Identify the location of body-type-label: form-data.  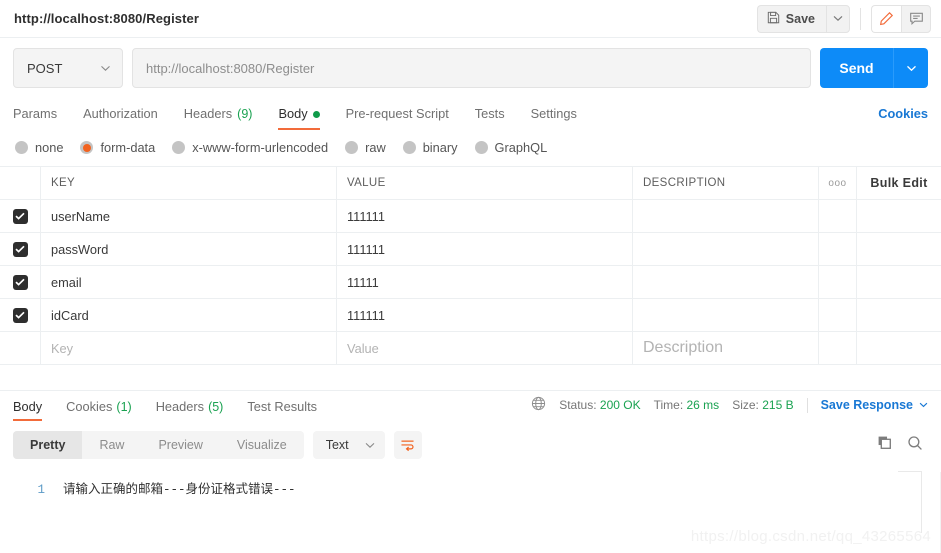
(128, 147).